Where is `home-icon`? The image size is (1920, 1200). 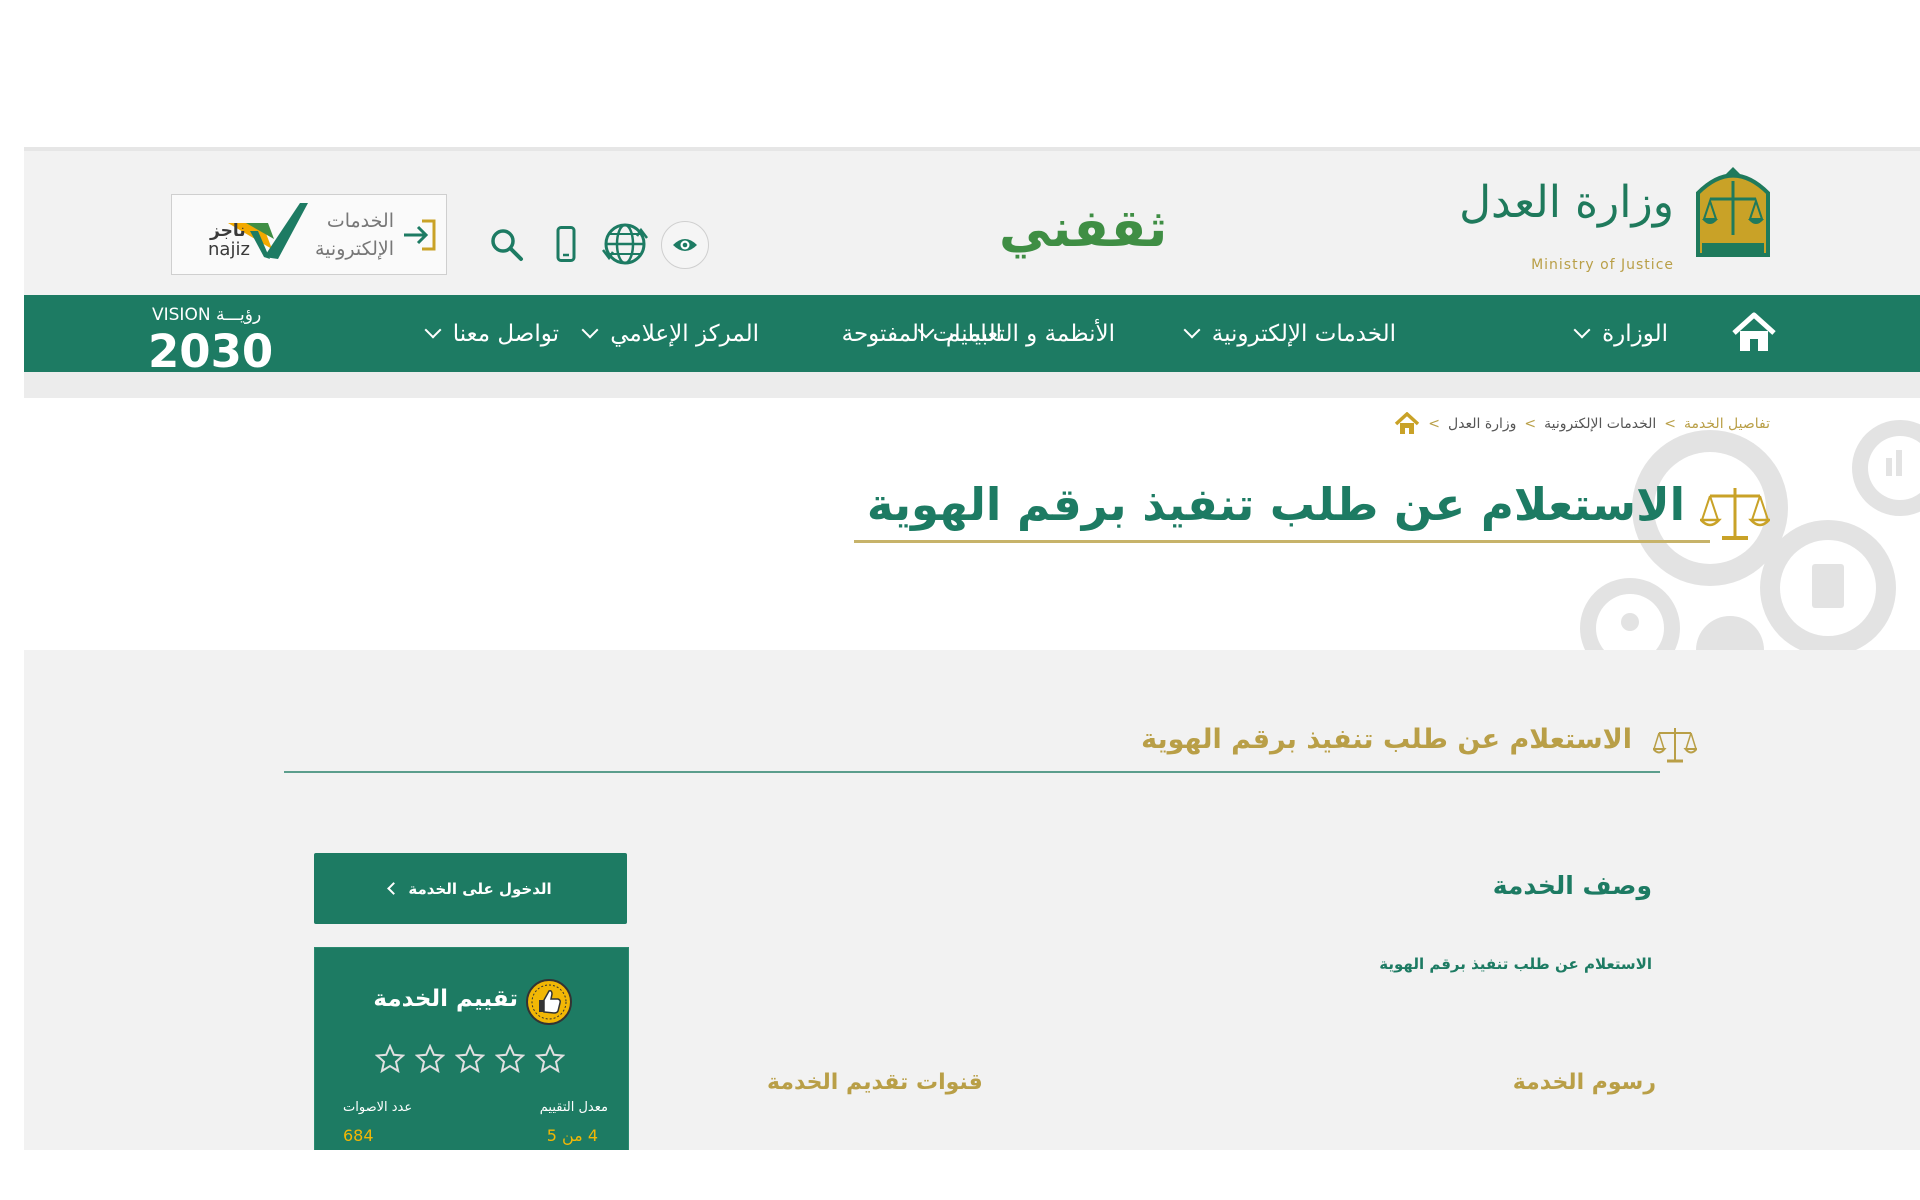
home-icon is located at coordinates (1754, 331).